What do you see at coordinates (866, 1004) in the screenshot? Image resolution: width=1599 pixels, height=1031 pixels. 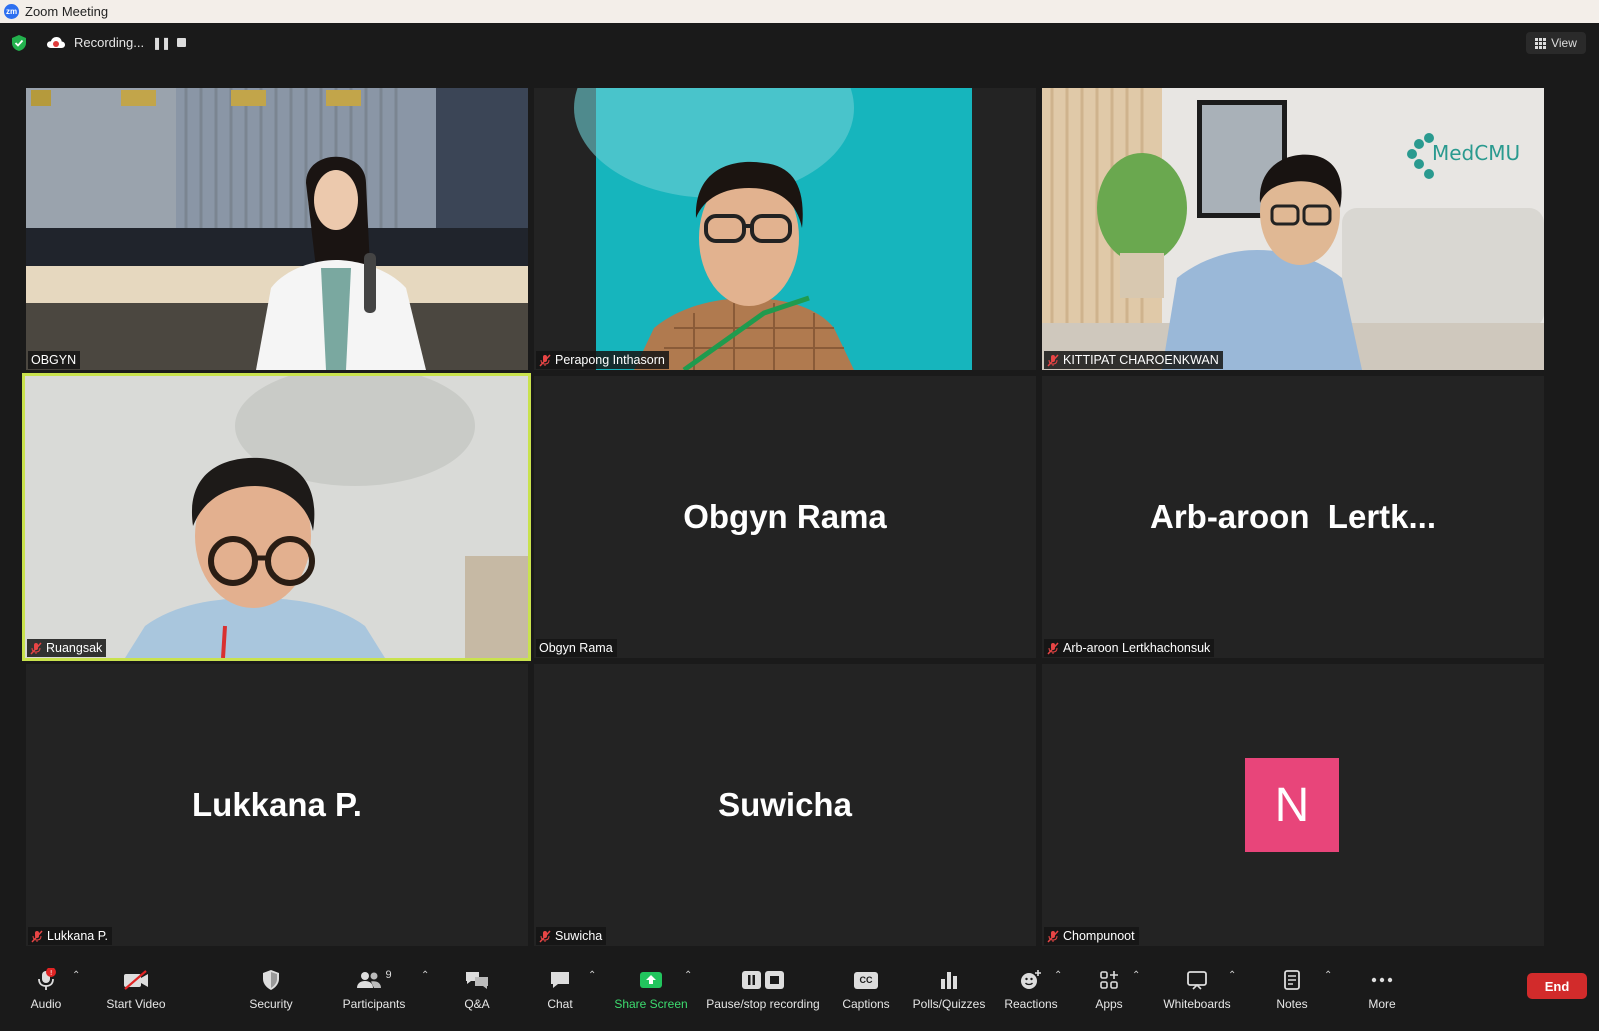 I see `captions-label: Captions` at bounding box center [866, 1004].